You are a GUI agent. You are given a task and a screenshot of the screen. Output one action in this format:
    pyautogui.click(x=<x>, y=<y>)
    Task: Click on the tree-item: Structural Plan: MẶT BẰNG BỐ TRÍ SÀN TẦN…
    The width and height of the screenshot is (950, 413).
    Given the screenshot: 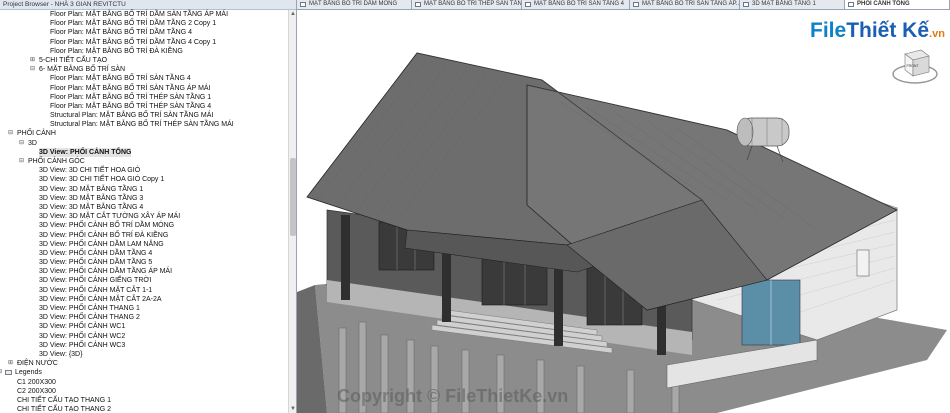 What is the action you would take?
    pyautogui.click(x=144, y=115)
    